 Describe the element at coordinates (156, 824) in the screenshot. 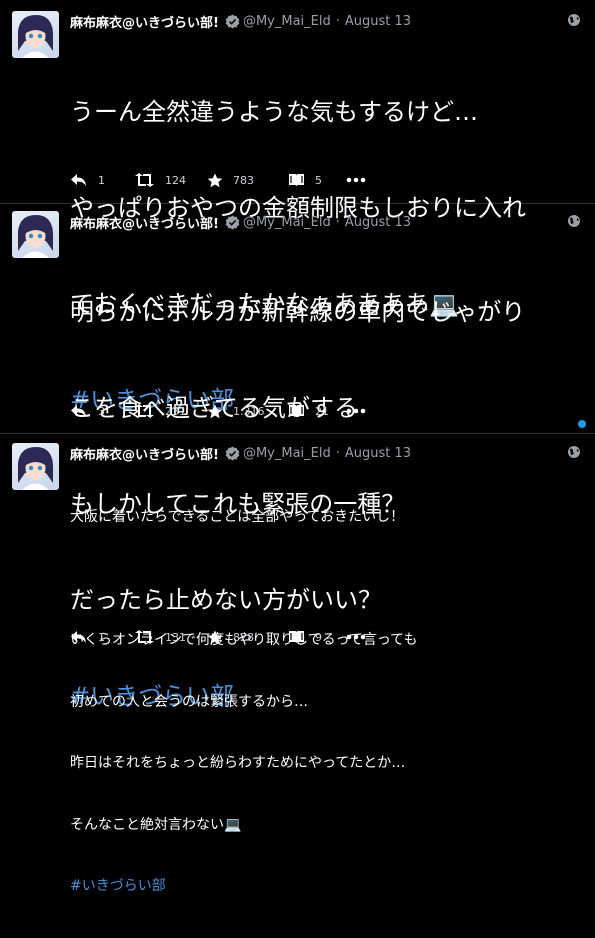

I see `tweet-text-line: そんなこと絶対言わない💻` at that location.